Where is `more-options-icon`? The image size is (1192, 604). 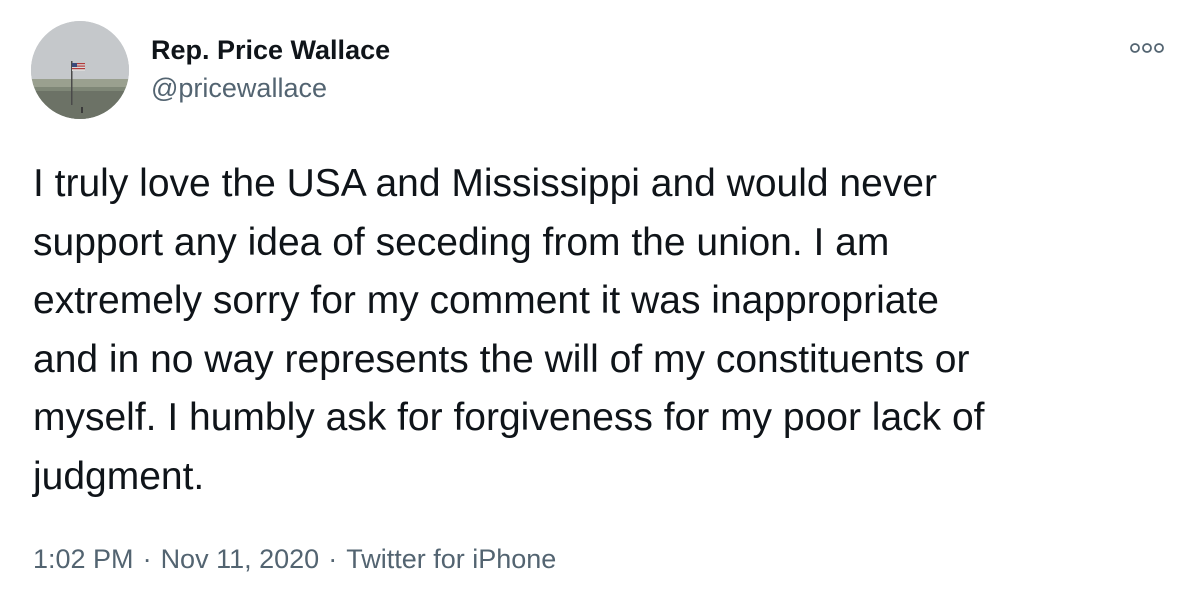 more-options-icon is located at coordinates (1147, 48).